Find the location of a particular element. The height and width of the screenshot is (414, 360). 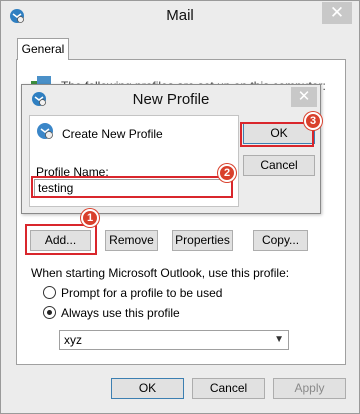

title-bar: Mail ✕ is located at coordinates (180, 16).